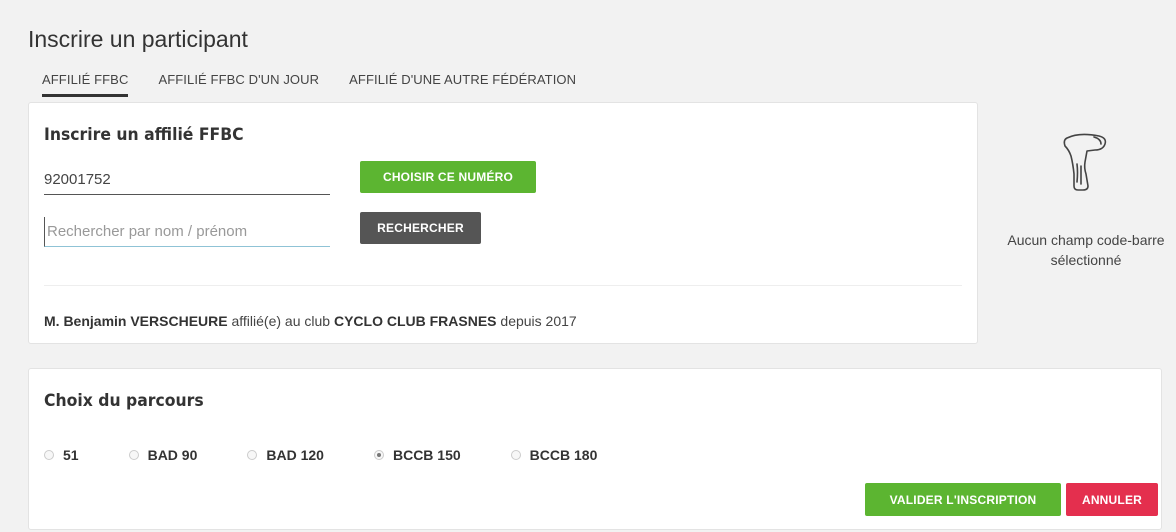 The image size is (1176, 532). I want to click on member-affiliated-text: affilié(e) au club, so click(281, 321).